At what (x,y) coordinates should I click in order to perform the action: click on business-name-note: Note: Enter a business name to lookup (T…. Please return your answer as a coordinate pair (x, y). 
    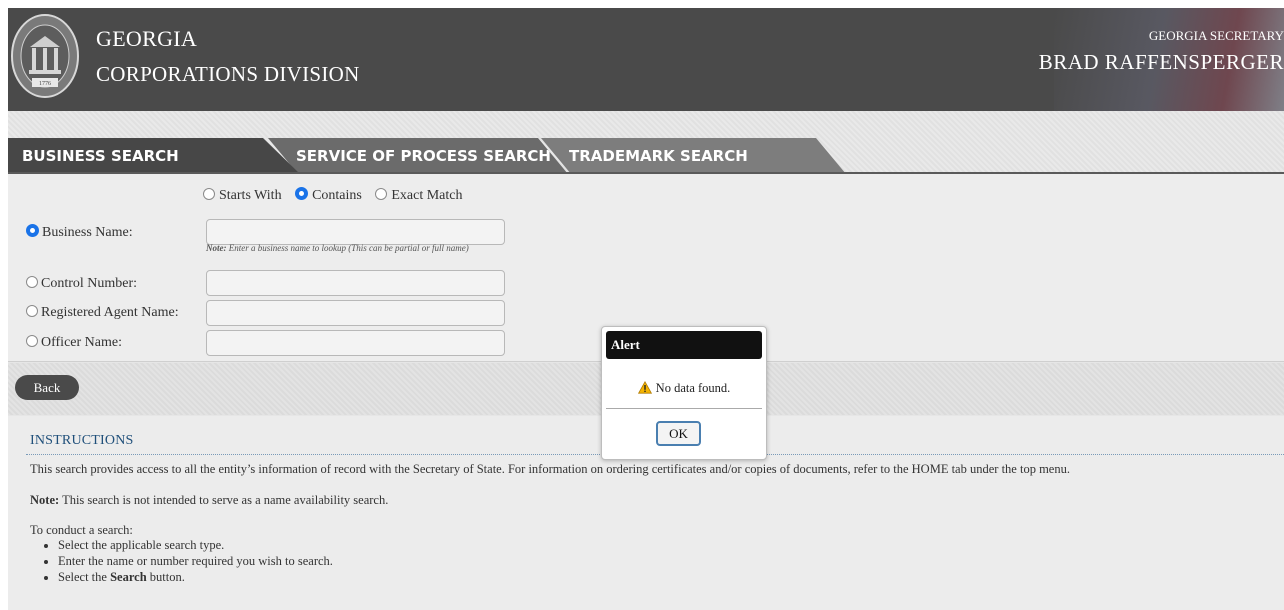
    Looking at the image, I should click on (337, 248).